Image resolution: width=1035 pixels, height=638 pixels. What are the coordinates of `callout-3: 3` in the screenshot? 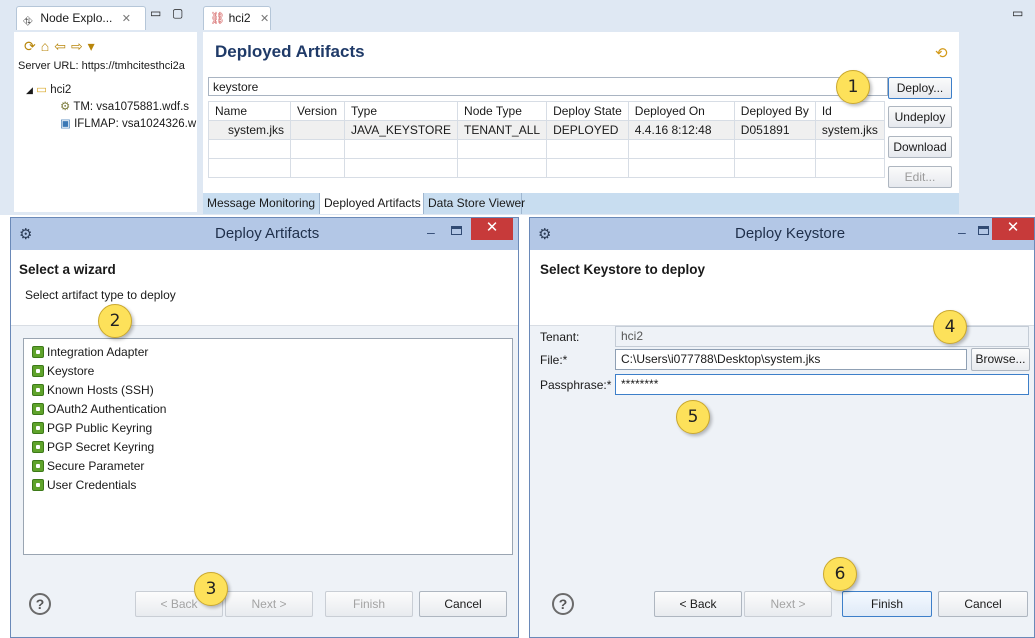 It's located at (211, 589).